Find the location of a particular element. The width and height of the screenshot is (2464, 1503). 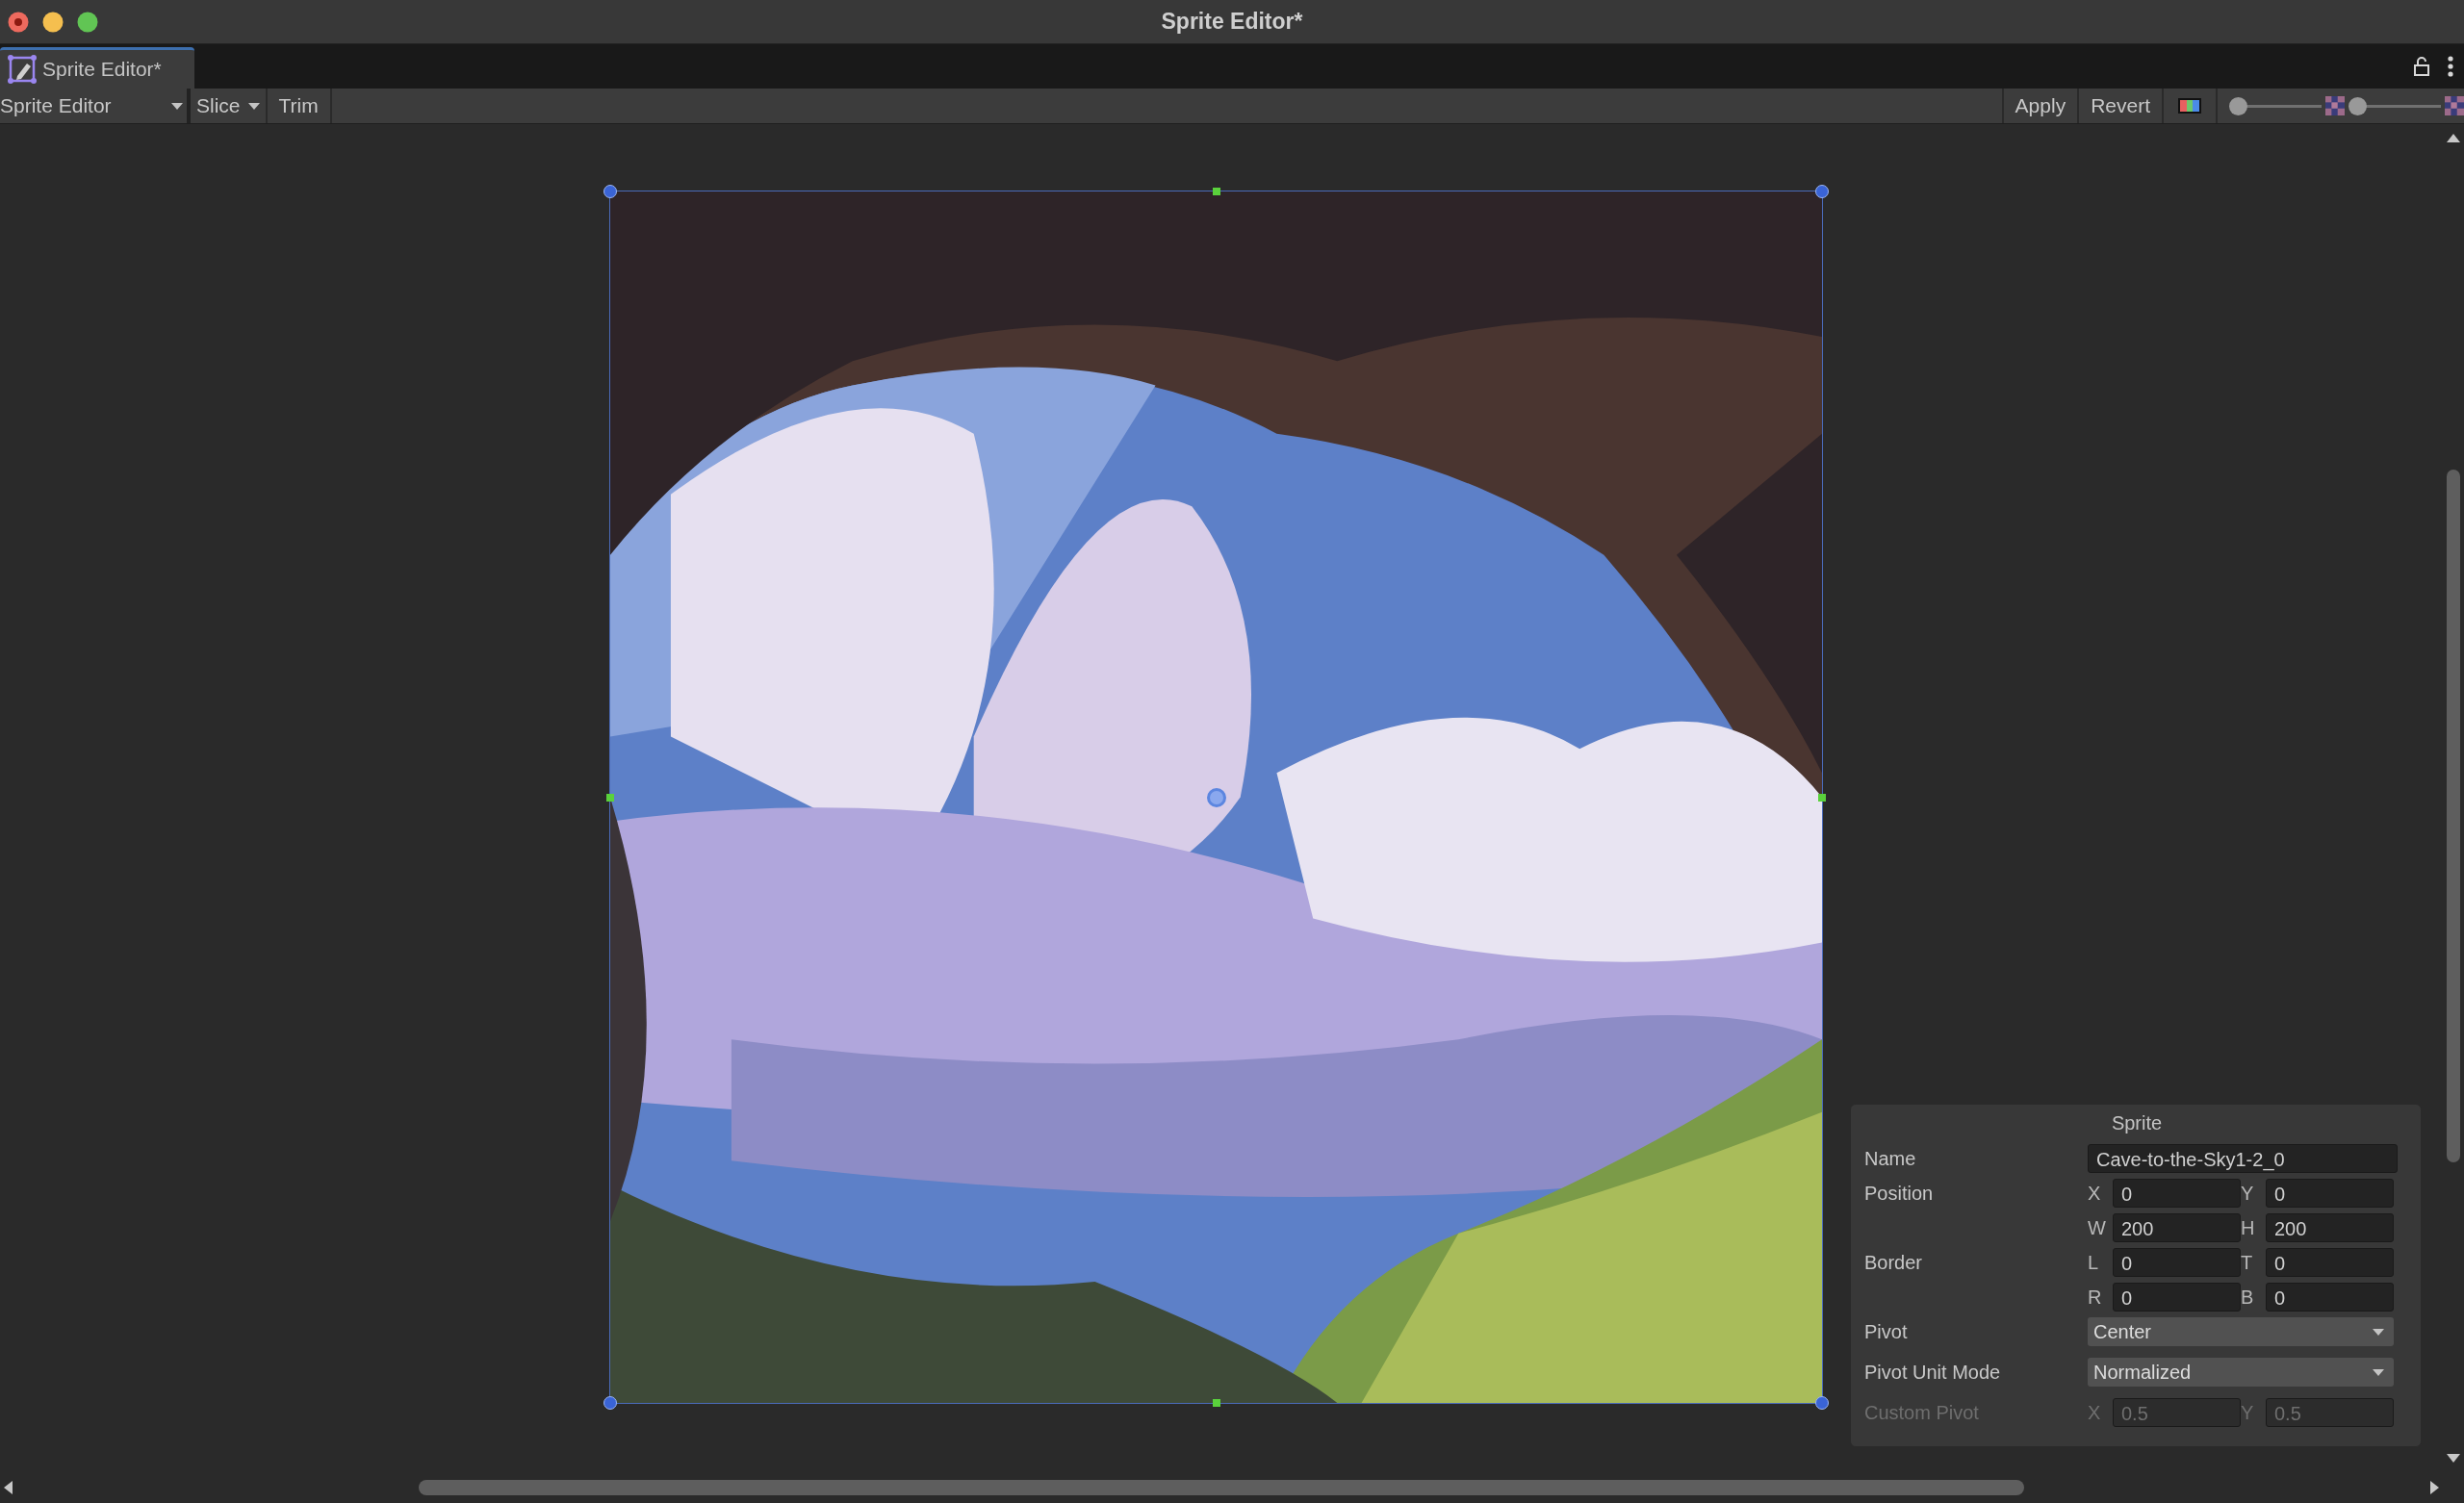

scroll-left-icon is located at coordinates (8, 1487).